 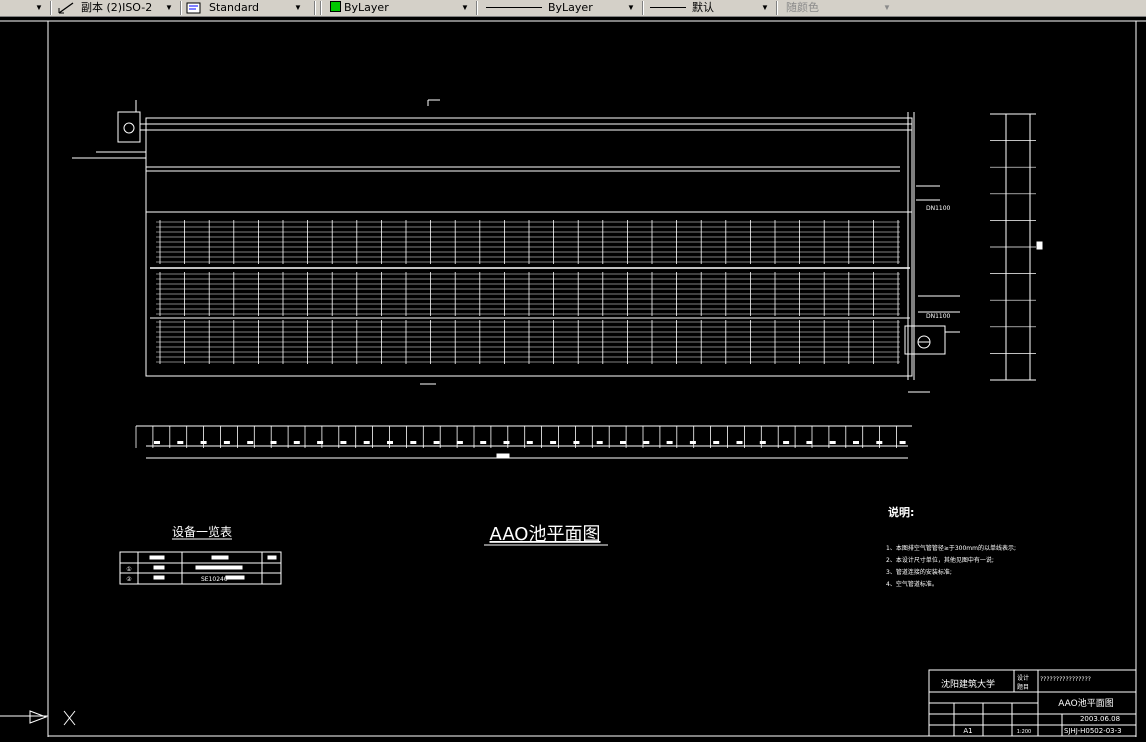 I want to click on title-block-design-label: 设计, so click(x=1023, y=678).